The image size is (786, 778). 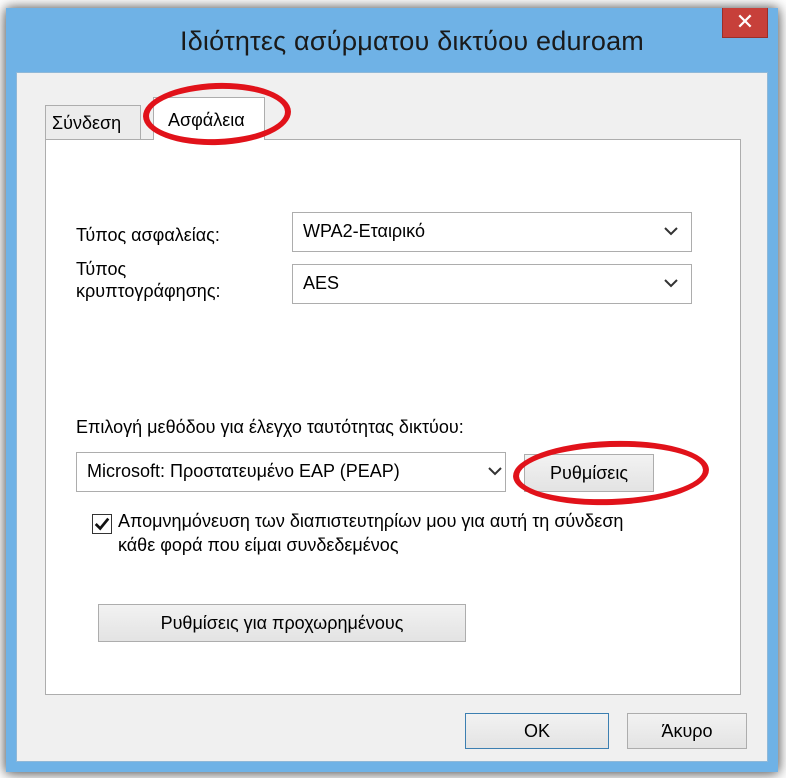 I want to click on security-type-select: WPA2-Εταιρικό, so click(x=492, y=232).